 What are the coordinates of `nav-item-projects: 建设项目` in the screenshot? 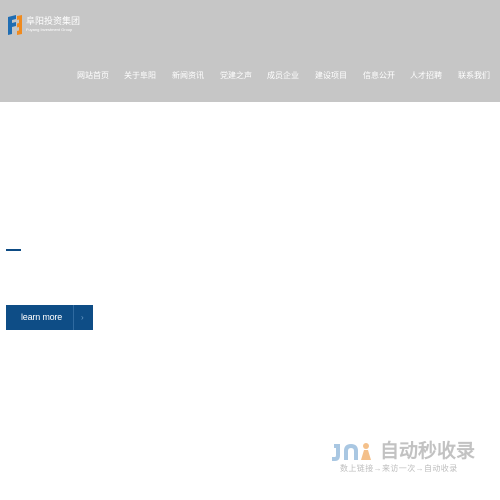 It's located at (331, 76).